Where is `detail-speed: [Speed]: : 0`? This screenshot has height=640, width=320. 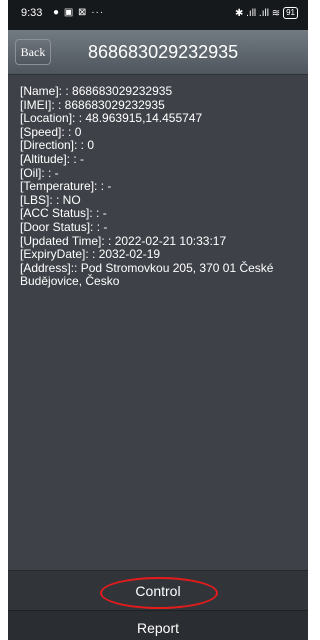 detail-speed: [Speed]: : 0 is located at coordinates (51, 131).